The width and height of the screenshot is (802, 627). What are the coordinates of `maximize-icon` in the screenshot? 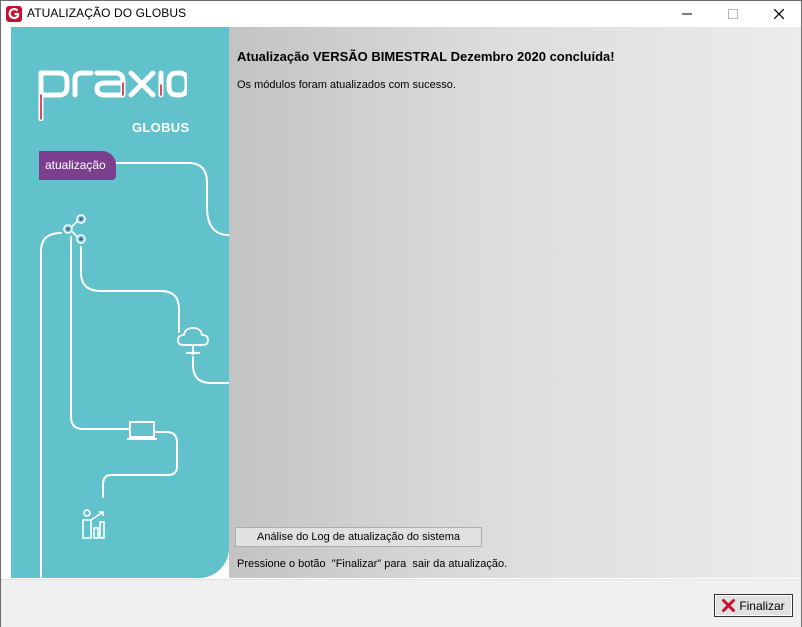 It's located at (733, 14).